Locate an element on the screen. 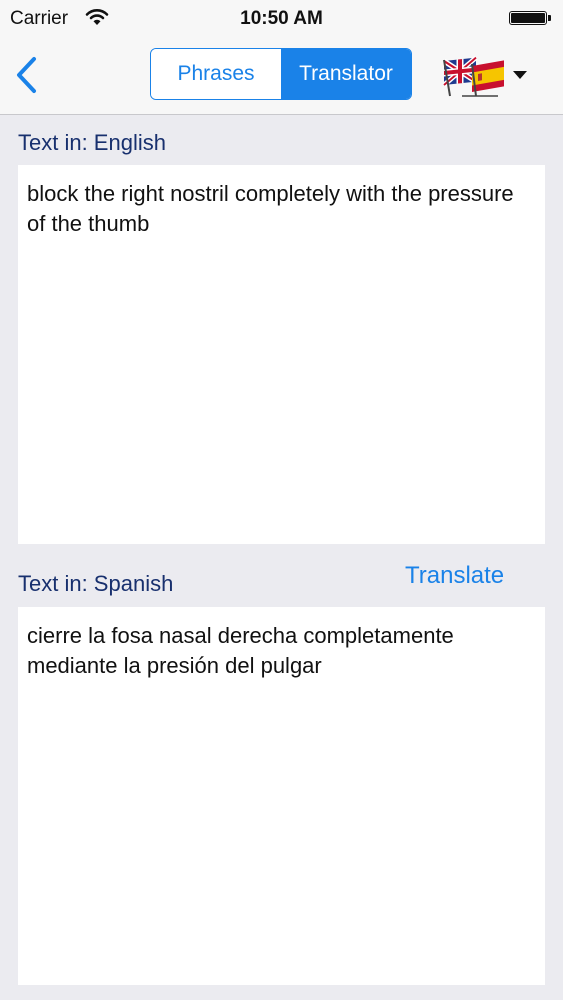 The width and height of the screenshot is (563, 1000). status-time: 10:50 AM is located at coordinates (281, 18).